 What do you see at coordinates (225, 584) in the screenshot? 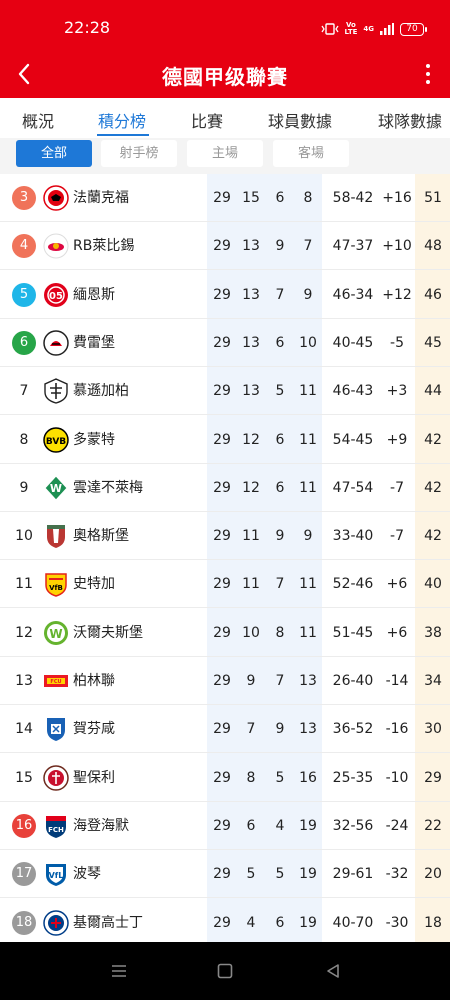
I see `table-row: 11 VfB 史特加 29 11 7 11 52-46 +6 40` at bounding box center [225, 584].